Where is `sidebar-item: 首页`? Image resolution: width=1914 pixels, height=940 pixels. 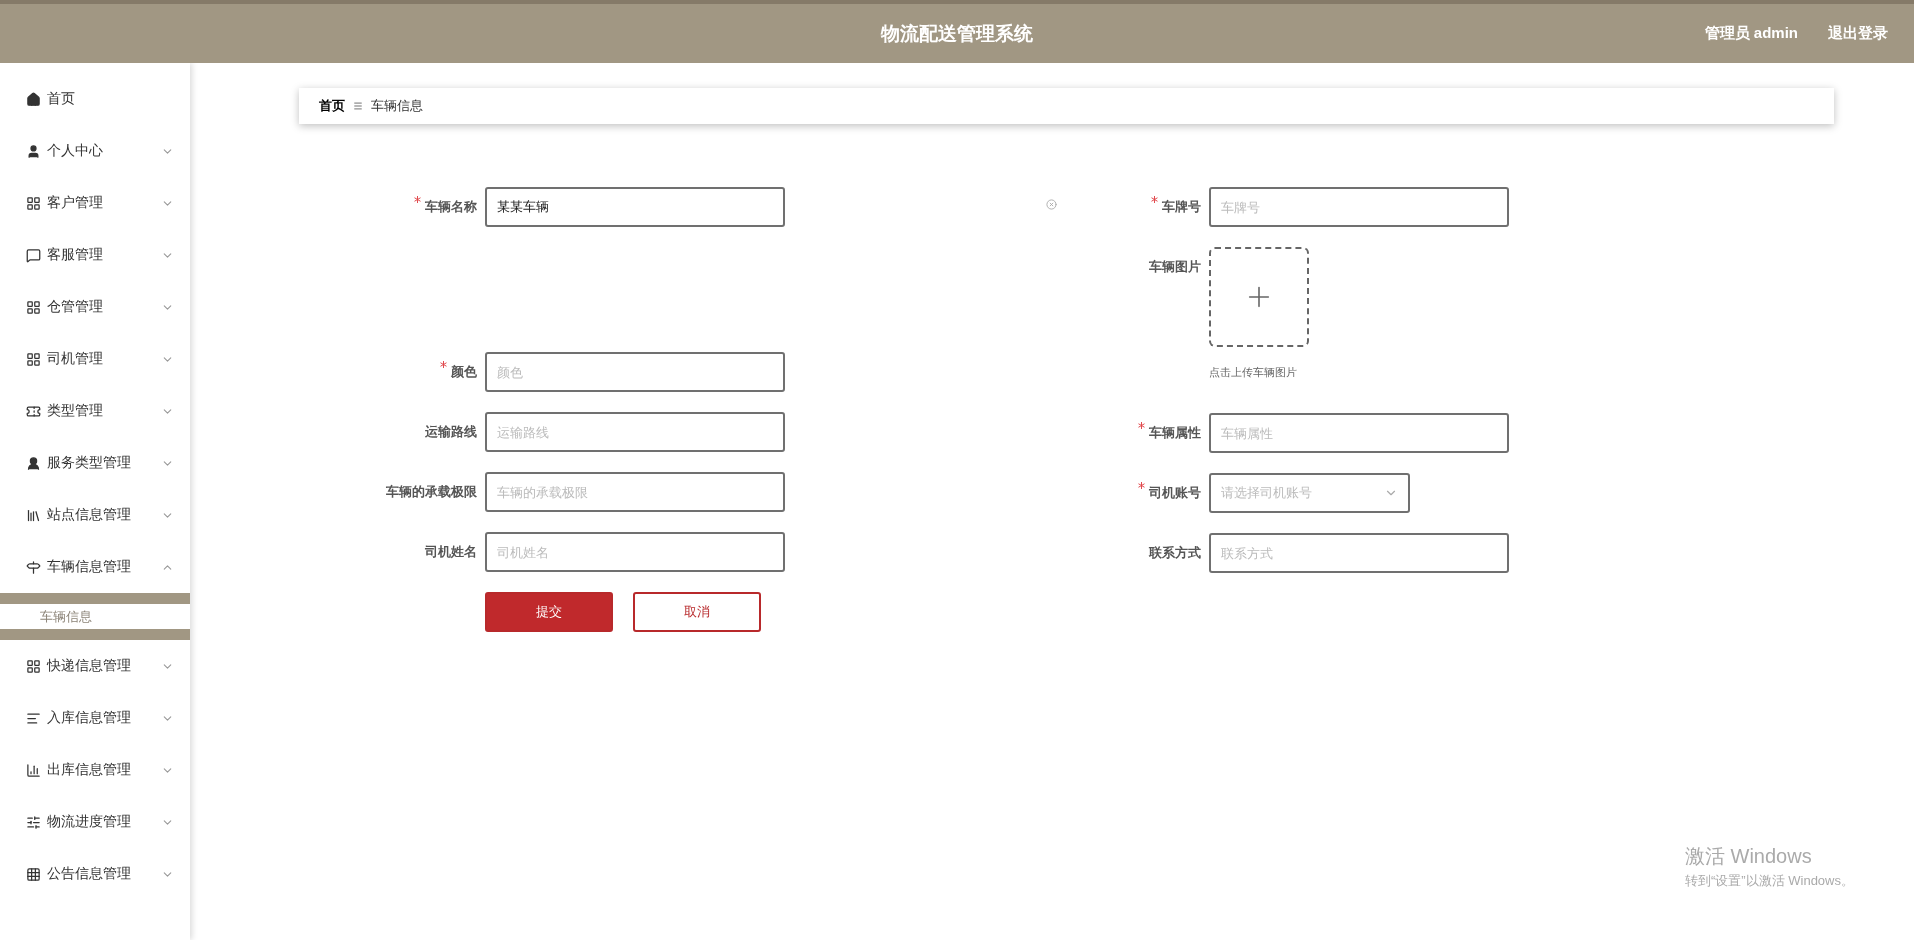 sidebar-item: 首页 is located at coordinates (95, 99).